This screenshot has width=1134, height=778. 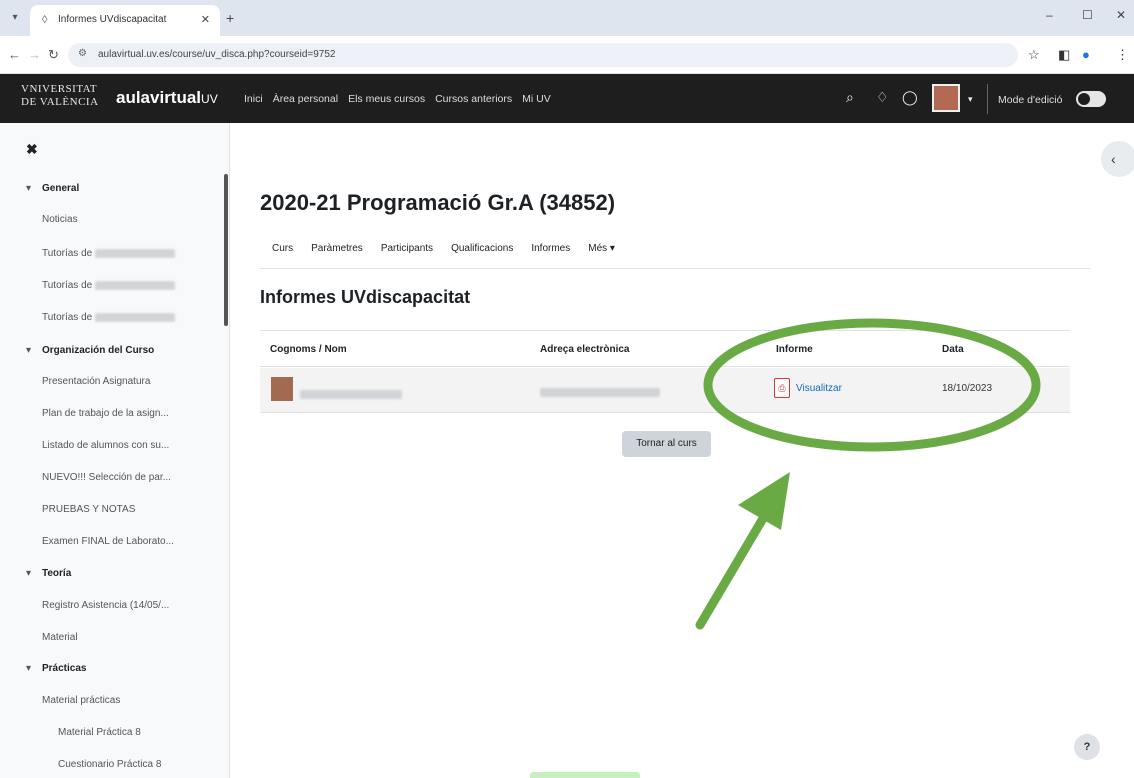 I want to click on tab-curs: Curs, so click(x=282, y=248).